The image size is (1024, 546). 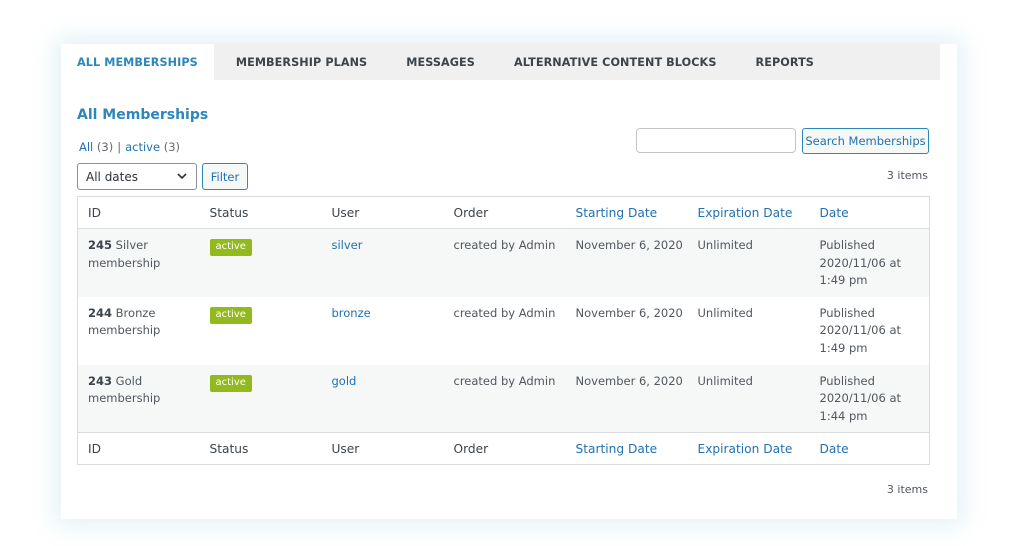 What do you see at coordinates (626, 448) in the screenshot?
I see `column-footer-starting-date: Starting Date` at bounding box center [626, 448].